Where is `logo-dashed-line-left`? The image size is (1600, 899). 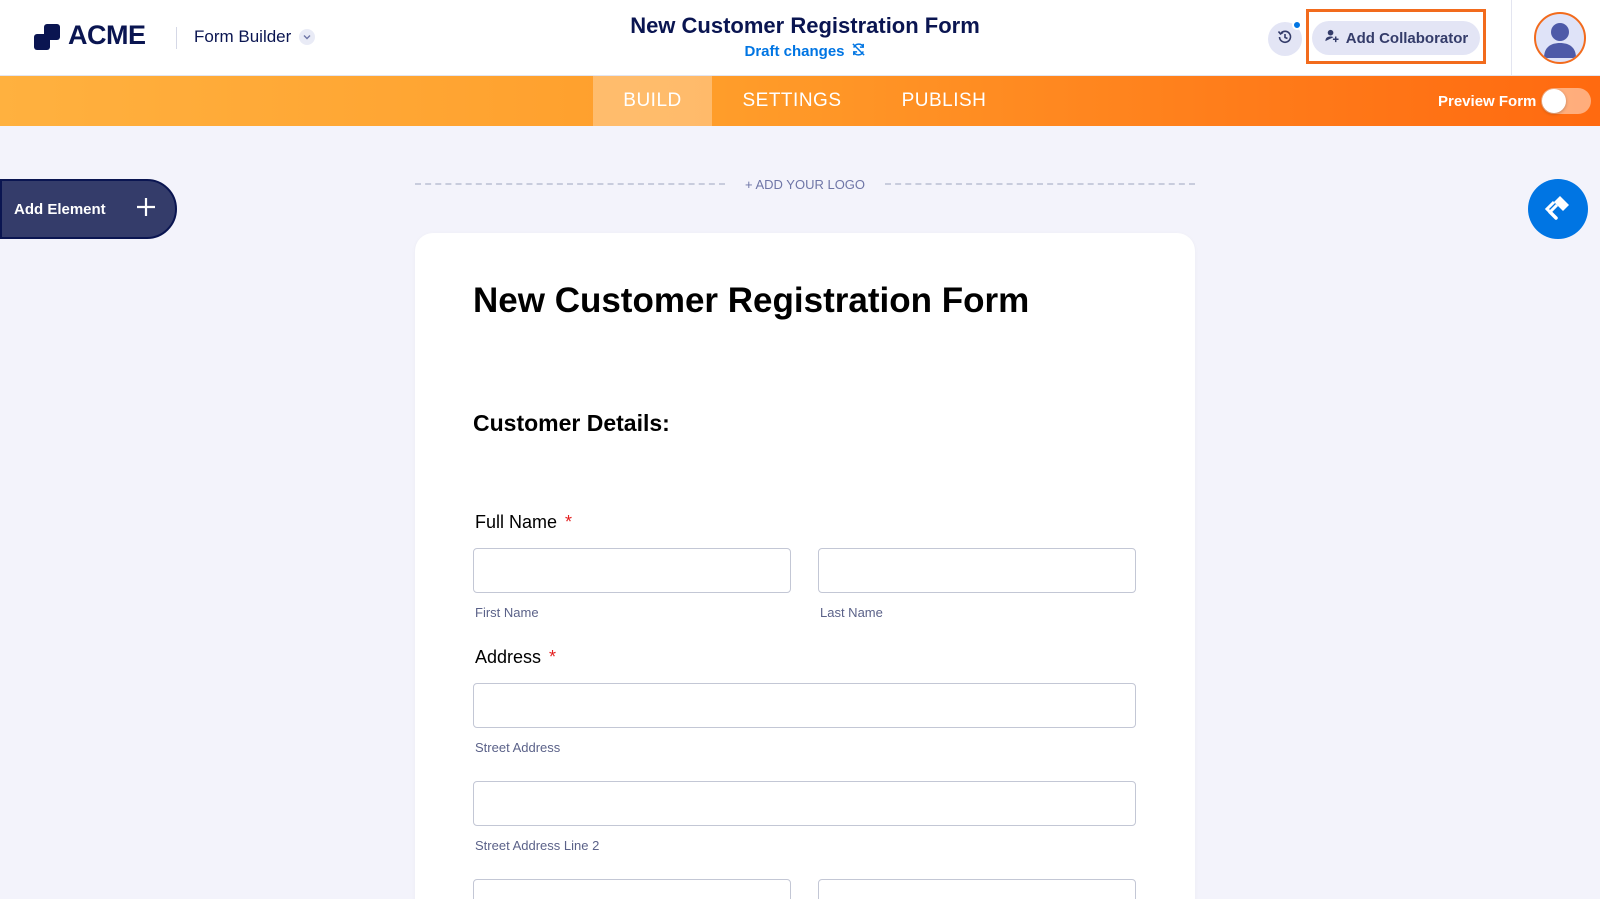
logo-dashed-line-left is located at coordinates (570, 184).